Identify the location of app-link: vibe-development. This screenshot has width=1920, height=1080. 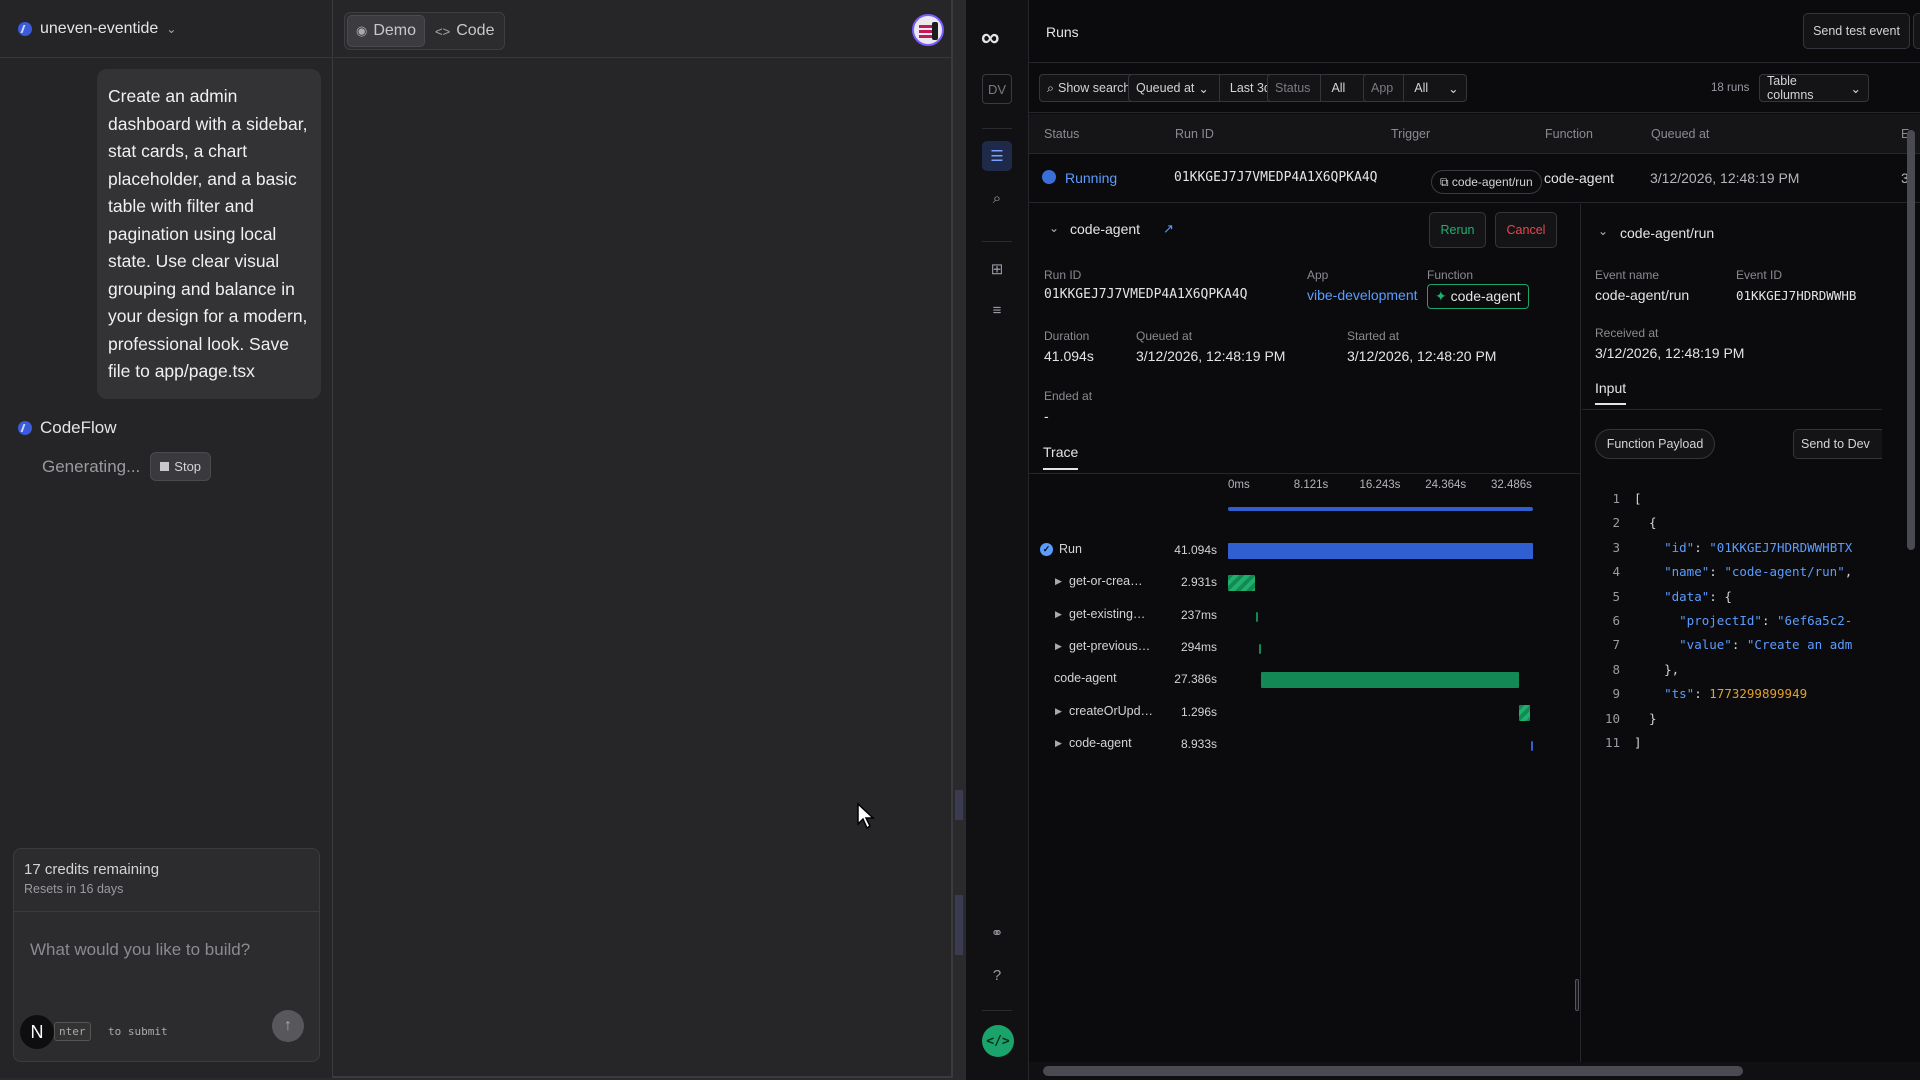
(1362, 295).